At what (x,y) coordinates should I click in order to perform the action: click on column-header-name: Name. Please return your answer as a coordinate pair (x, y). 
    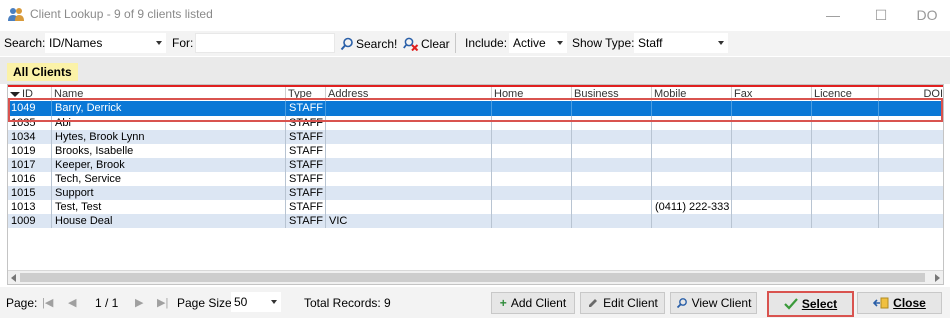
    Looking at the image, I should click on (168, 94).